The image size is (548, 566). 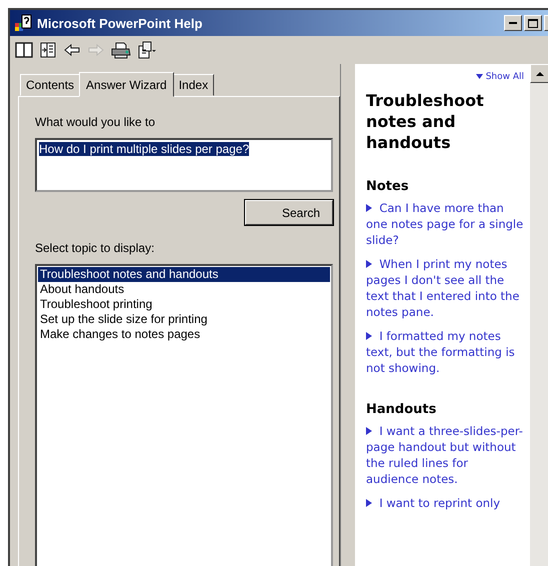 I want to click on scroll-up-icon, so click(x=540, y=74).